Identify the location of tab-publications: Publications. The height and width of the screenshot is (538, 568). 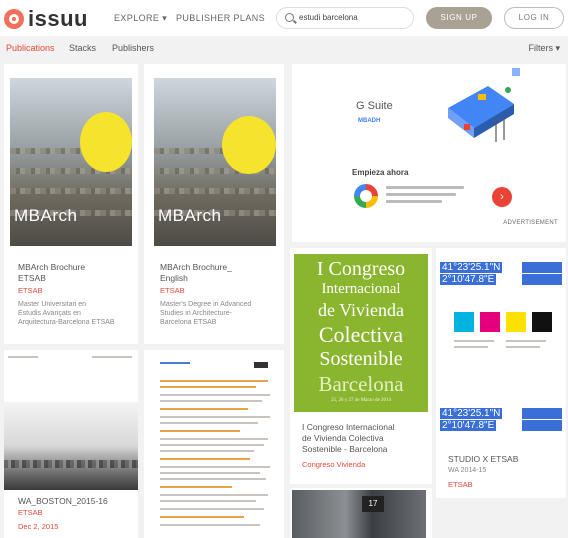
(30, 48).